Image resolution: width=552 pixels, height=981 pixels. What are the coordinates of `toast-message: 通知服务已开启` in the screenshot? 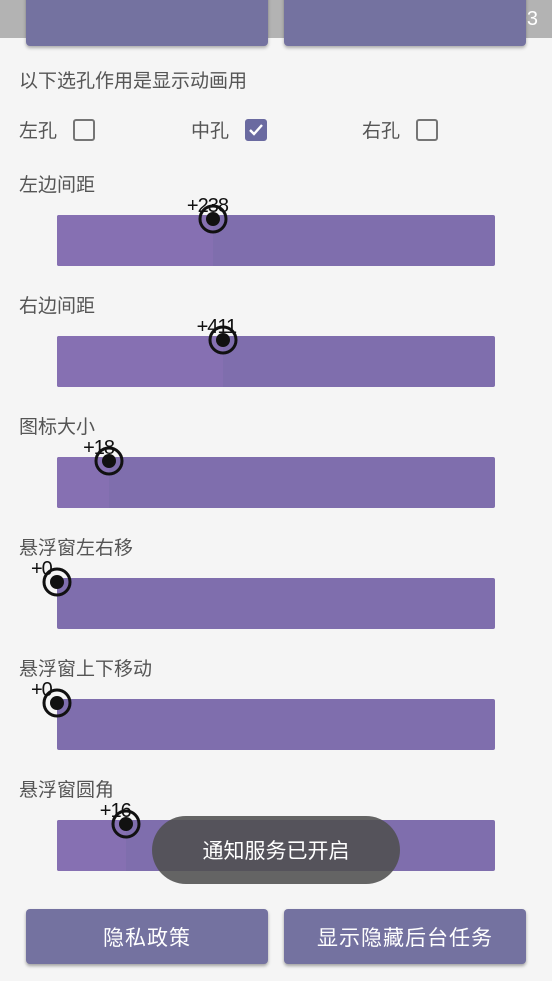 It's located at (276, 850).